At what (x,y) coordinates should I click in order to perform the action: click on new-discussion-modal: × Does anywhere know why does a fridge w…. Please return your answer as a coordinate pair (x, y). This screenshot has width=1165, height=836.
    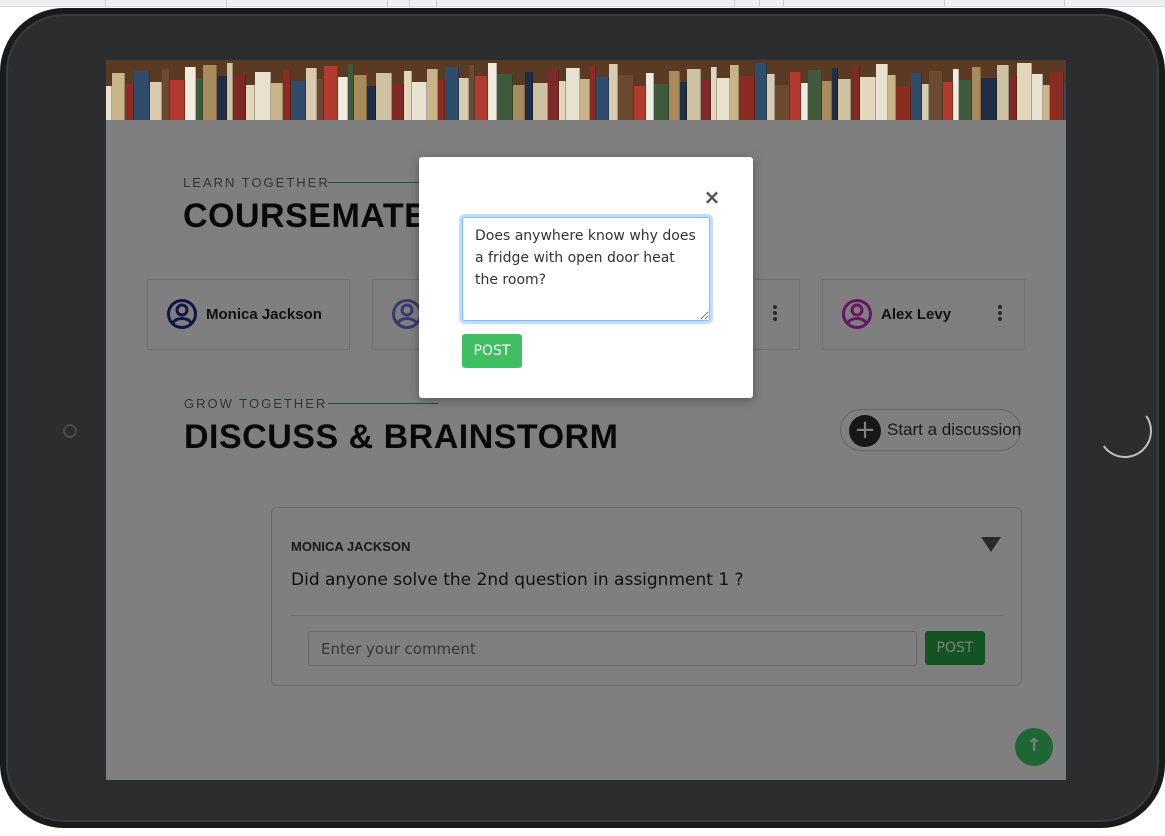
    Looking at the image, I should click on (586, 277).